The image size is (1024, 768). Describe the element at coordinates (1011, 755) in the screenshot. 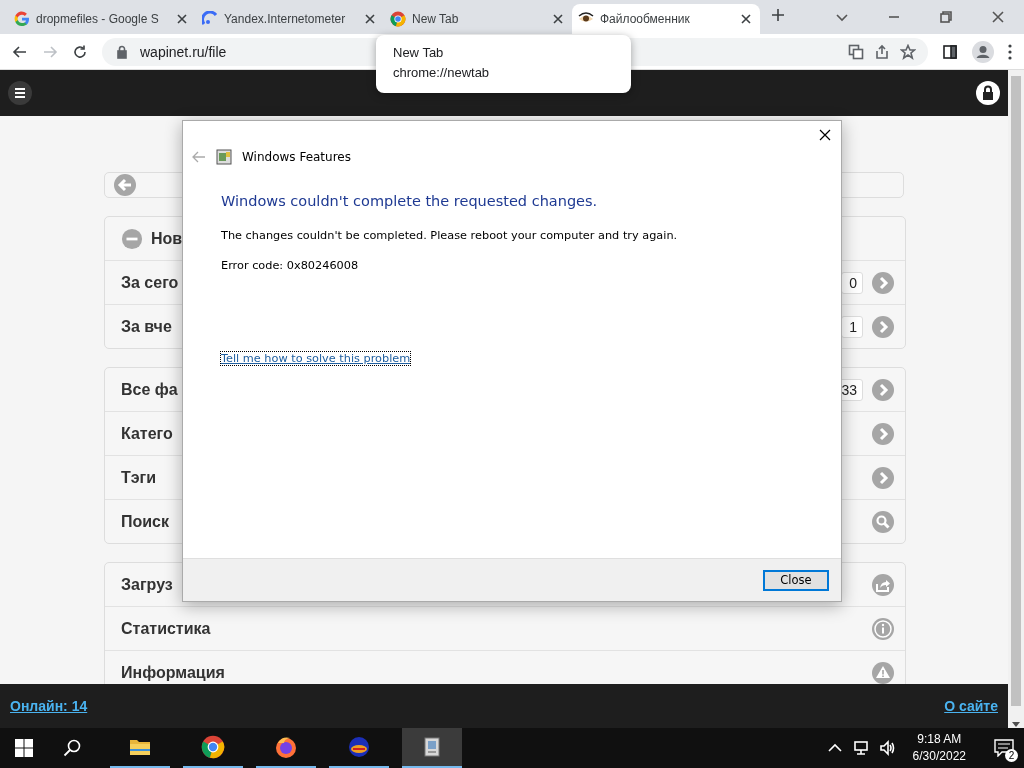

I see `notification-count: 2` at that location.